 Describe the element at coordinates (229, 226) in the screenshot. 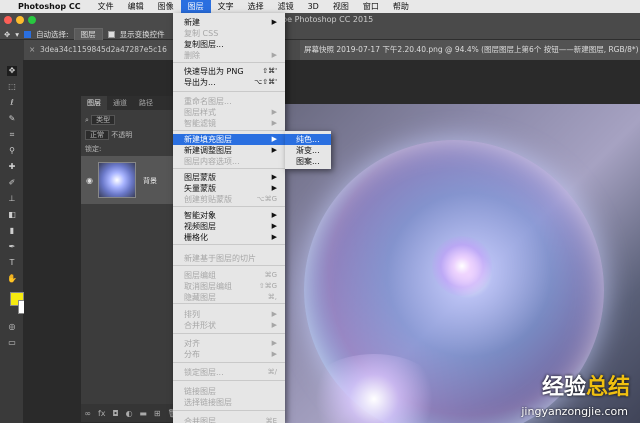

I see `menu-item: 视频图层 ▶` at that location.